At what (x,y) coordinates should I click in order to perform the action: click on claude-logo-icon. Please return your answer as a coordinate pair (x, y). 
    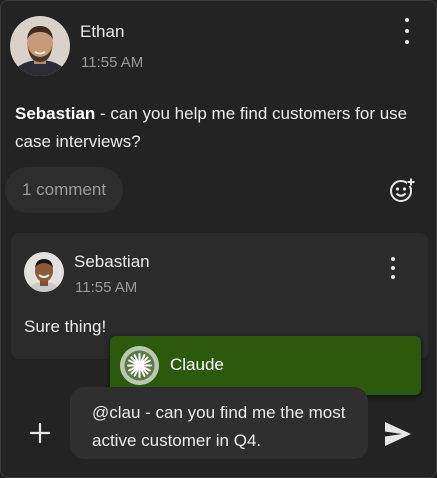
    Looking at the image, I should click on (139, 365).